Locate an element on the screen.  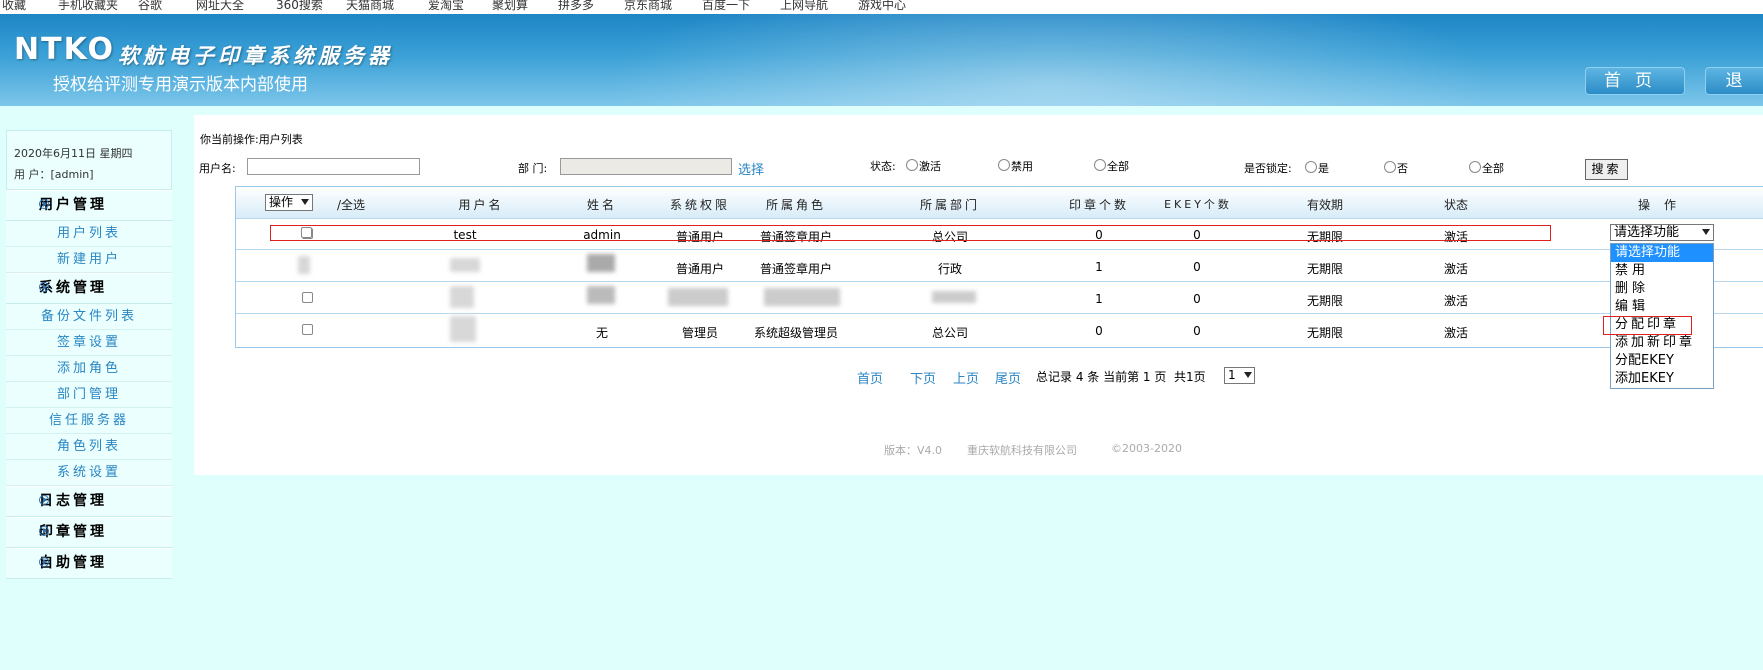
header-banner: NTKO 软航电子印章系统服务器 授权给评测专用演示版本内部使用 首页 退 is located at coordinates (881, 60).